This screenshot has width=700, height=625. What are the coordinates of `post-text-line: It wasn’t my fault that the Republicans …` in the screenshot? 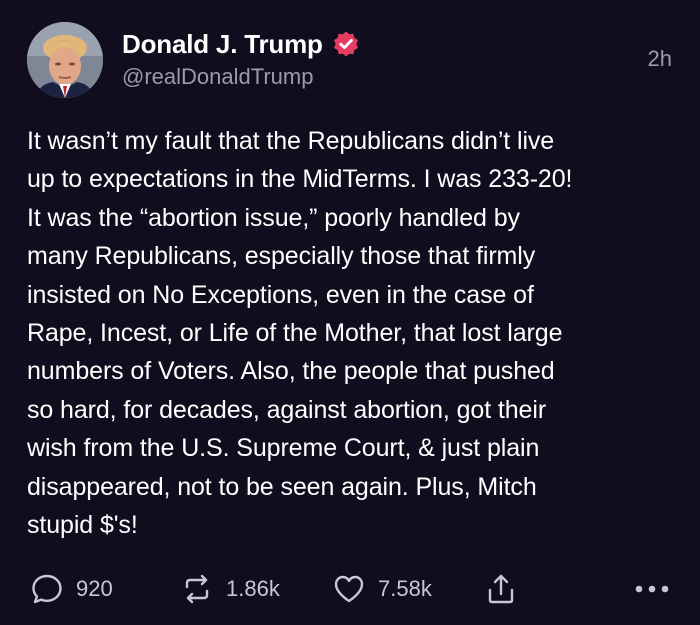 It's located at (291, 141).